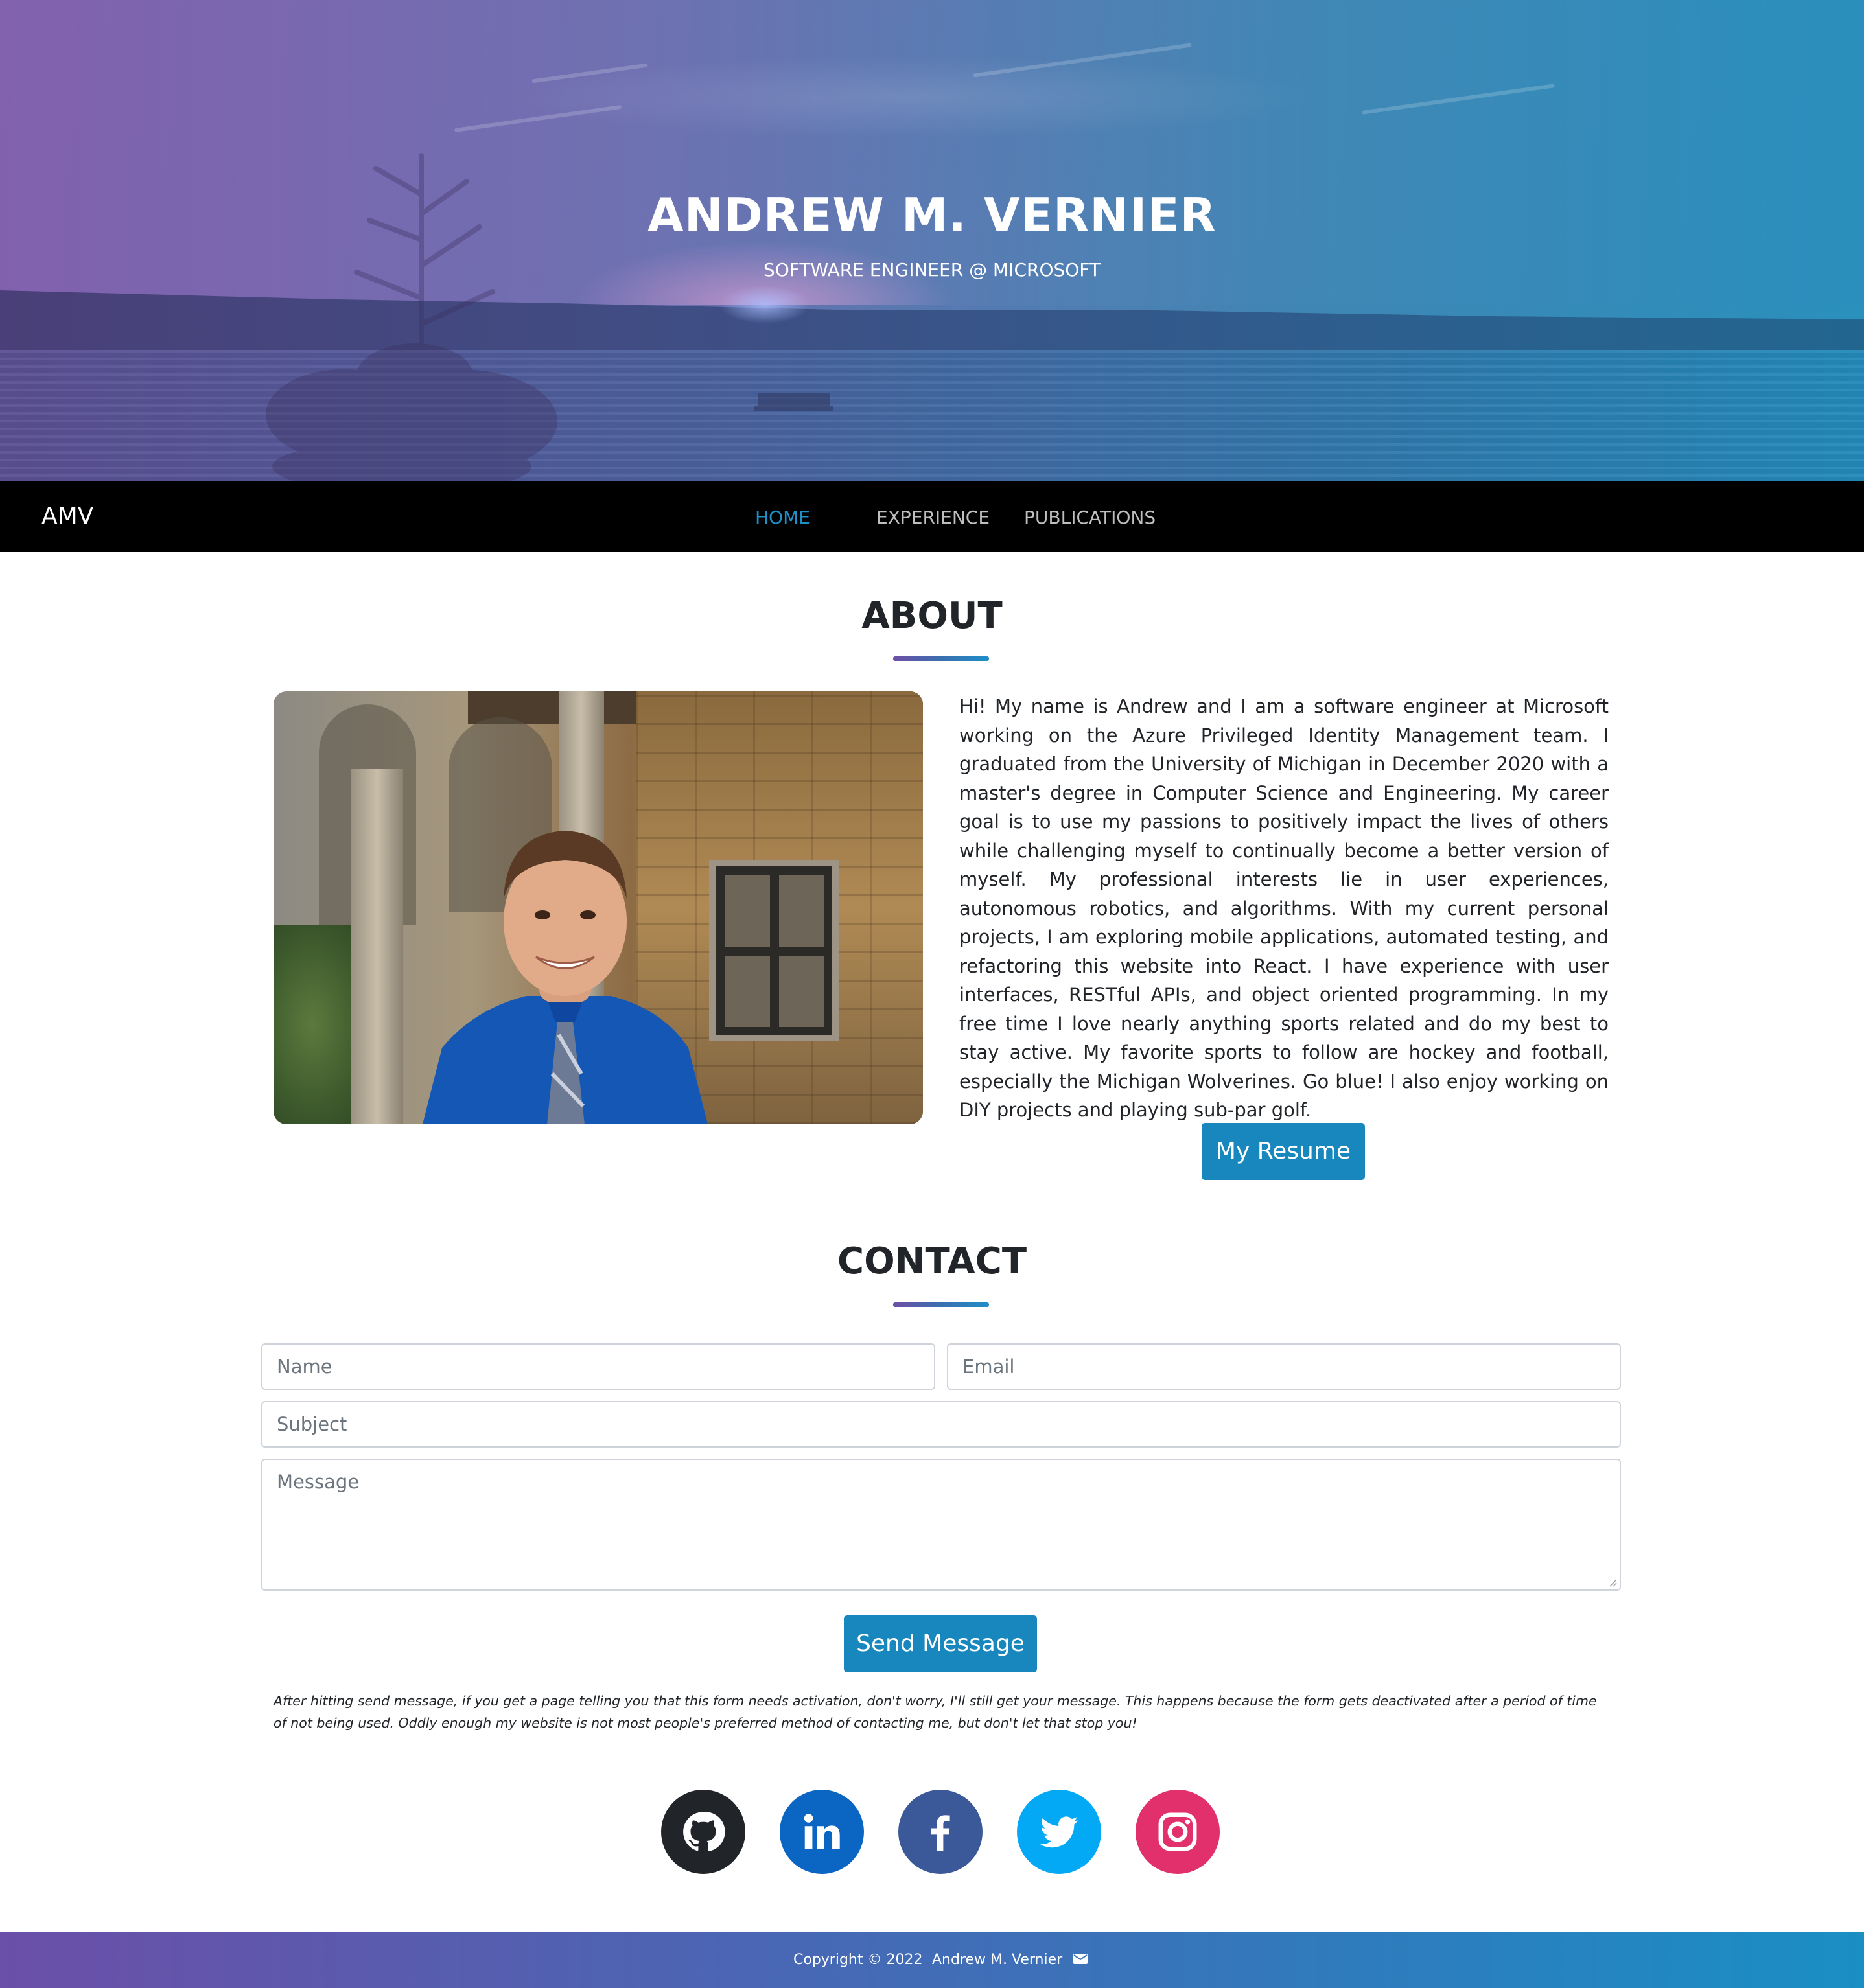 Image resolution: width=1864 pixels, height=1988 pixels. Describe the element at coordinates (598, 1366) in the screenshot. I see `name-field: Name` at that location.